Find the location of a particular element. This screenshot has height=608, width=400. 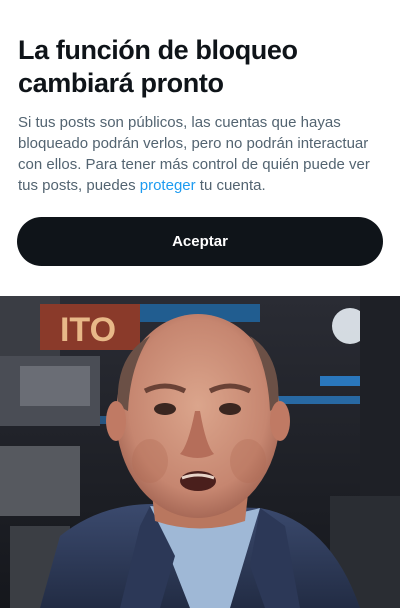

protect-account-link: proteger is located at coordinates (168, 185).